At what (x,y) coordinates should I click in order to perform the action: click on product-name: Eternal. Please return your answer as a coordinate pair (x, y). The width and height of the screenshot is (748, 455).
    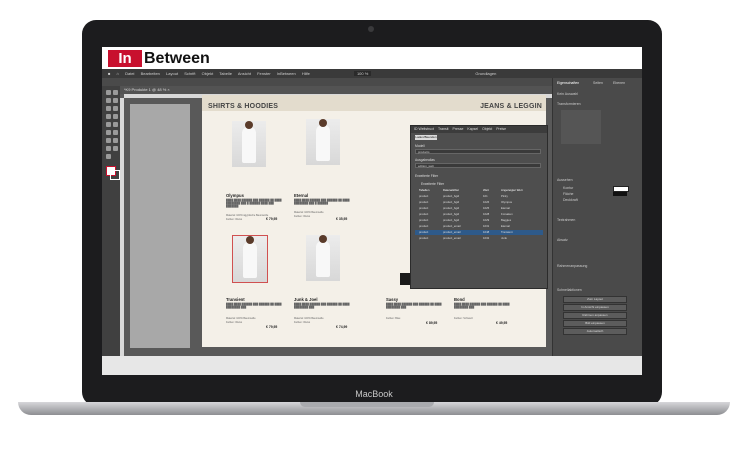
    Looking at the image, I should click on (301, 195).